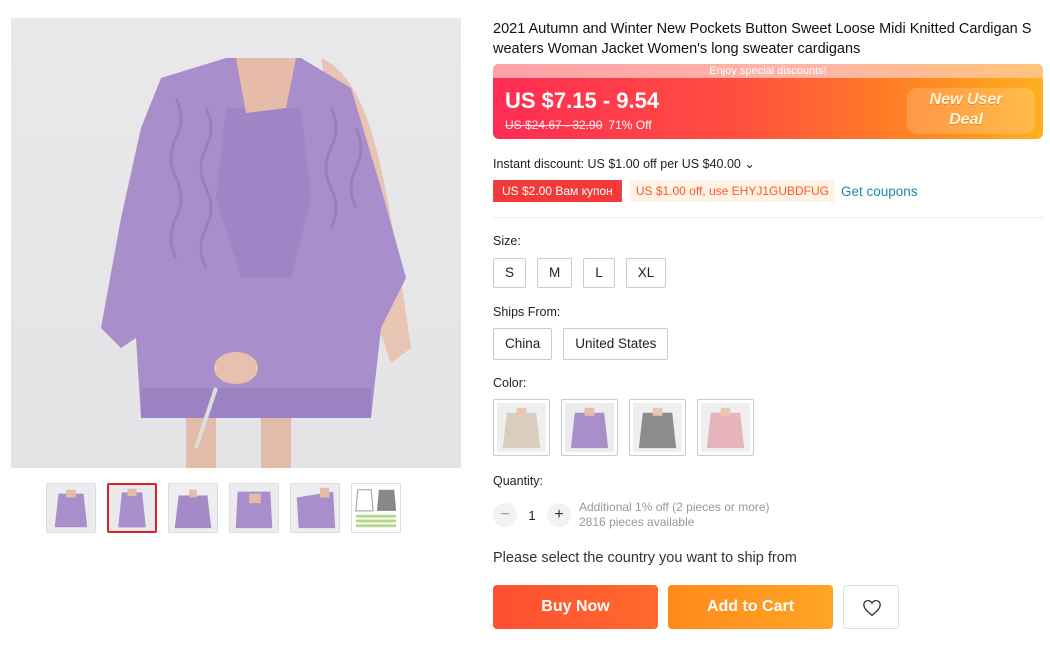  I want to click on quantity-label: Quantity:, so click(518, 481).